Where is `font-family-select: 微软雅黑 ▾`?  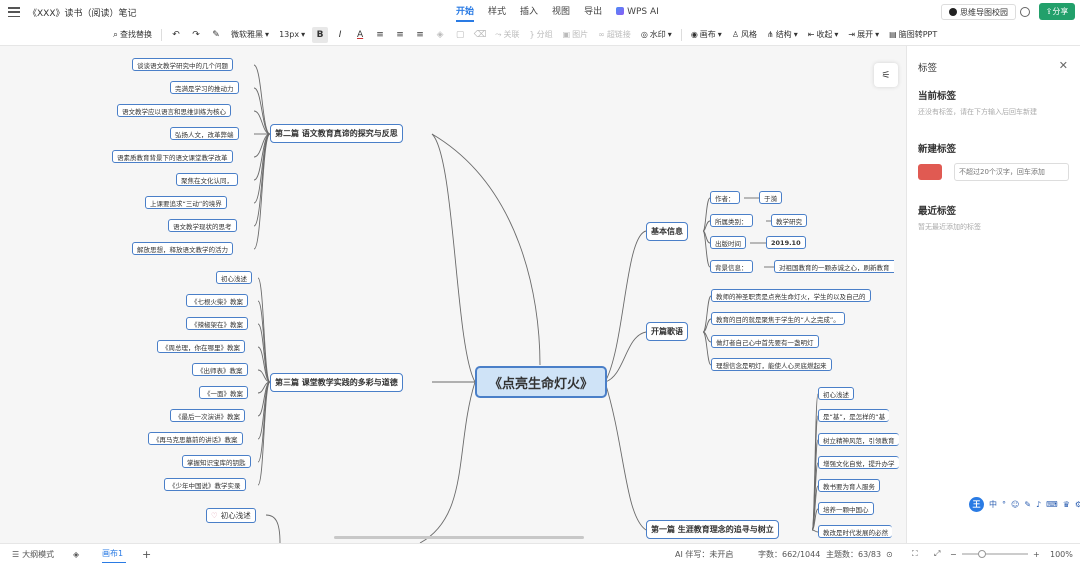
font-family-select: 微软雅黑 ▾ is located at coordinates (250, 35).